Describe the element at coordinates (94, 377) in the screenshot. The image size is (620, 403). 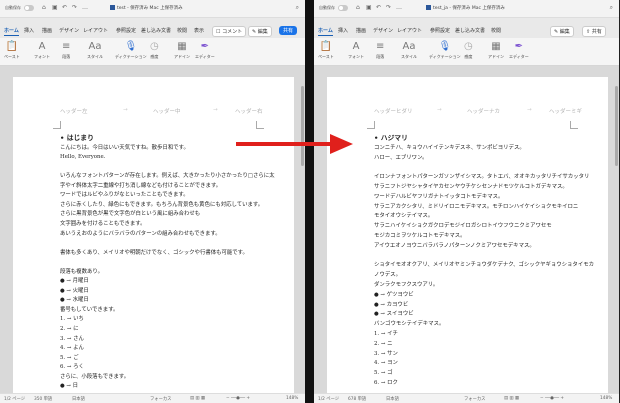
I see `document-line: さらに、小段落もできます。` at that location.